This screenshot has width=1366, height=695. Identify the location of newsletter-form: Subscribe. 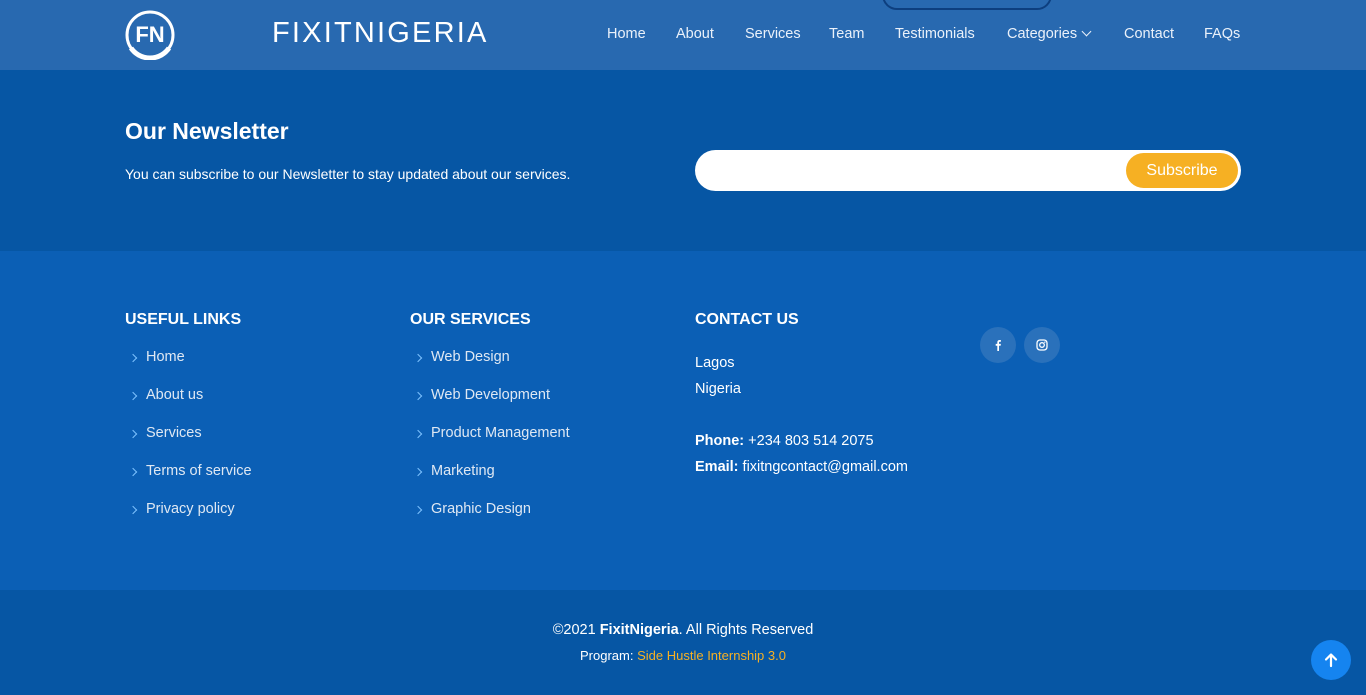
(968, 170).